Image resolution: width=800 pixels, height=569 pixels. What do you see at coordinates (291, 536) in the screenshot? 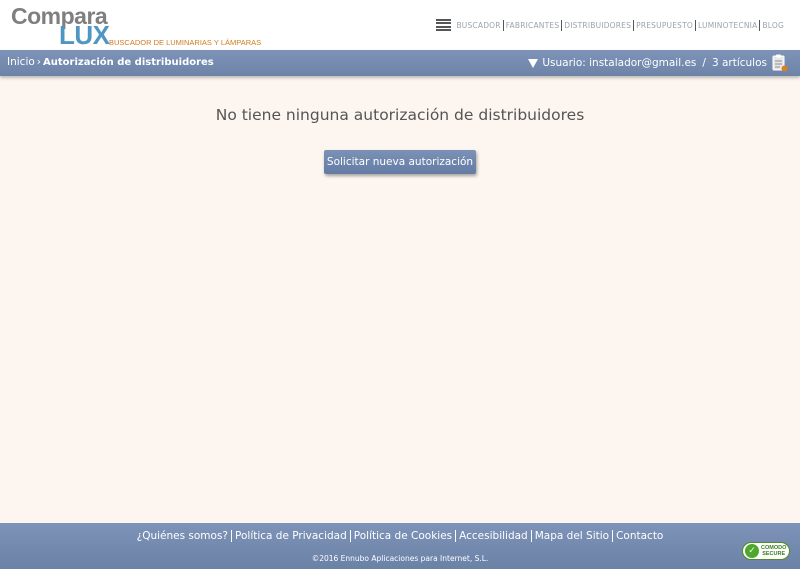
I see `footer-link-privacy: Política de Privacidad` at bounding box center [291, 536].